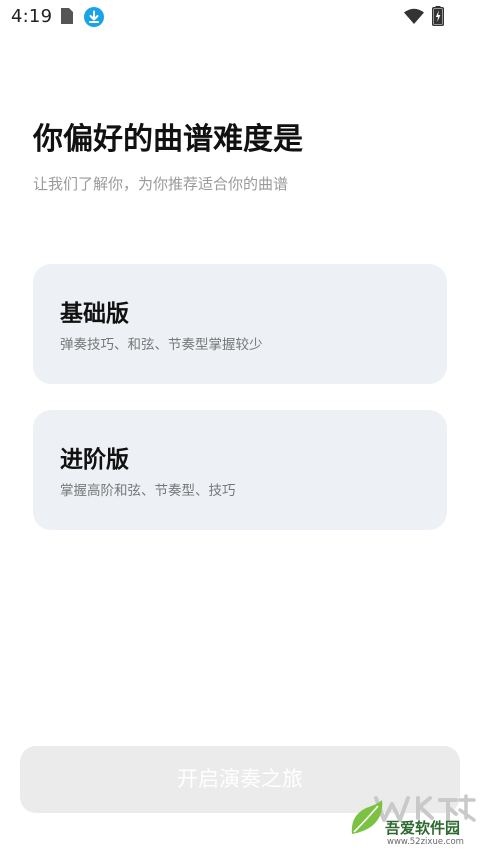 The height and width of the screenshot is (853, 480). Describe the element at coordinates (414, 18) in the screenshot. I see `wifi-icon` at that location.